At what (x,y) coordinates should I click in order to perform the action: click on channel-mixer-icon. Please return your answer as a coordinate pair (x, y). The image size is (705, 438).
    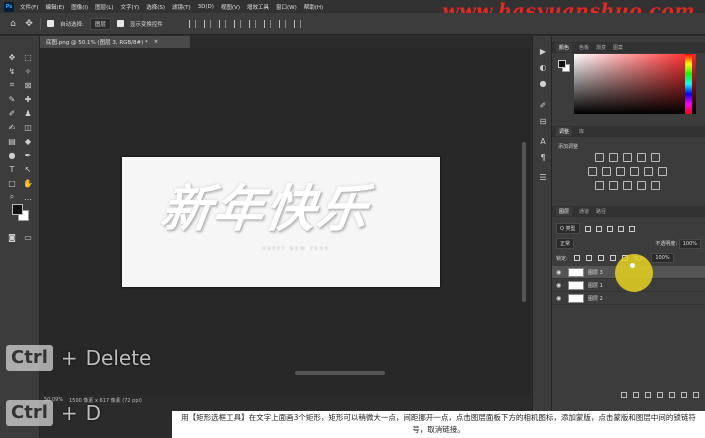
    Looking at the image, I should click on (648, 171).